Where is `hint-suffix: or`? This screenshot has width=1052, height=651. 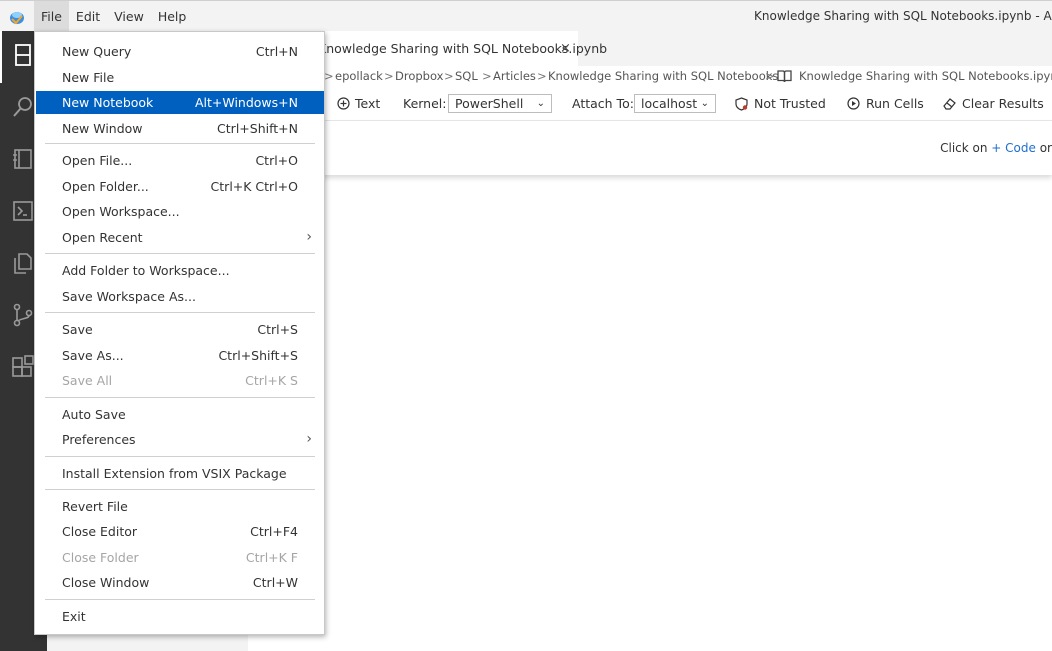
hint-suffix: or is located at coordinates (1045, 148).